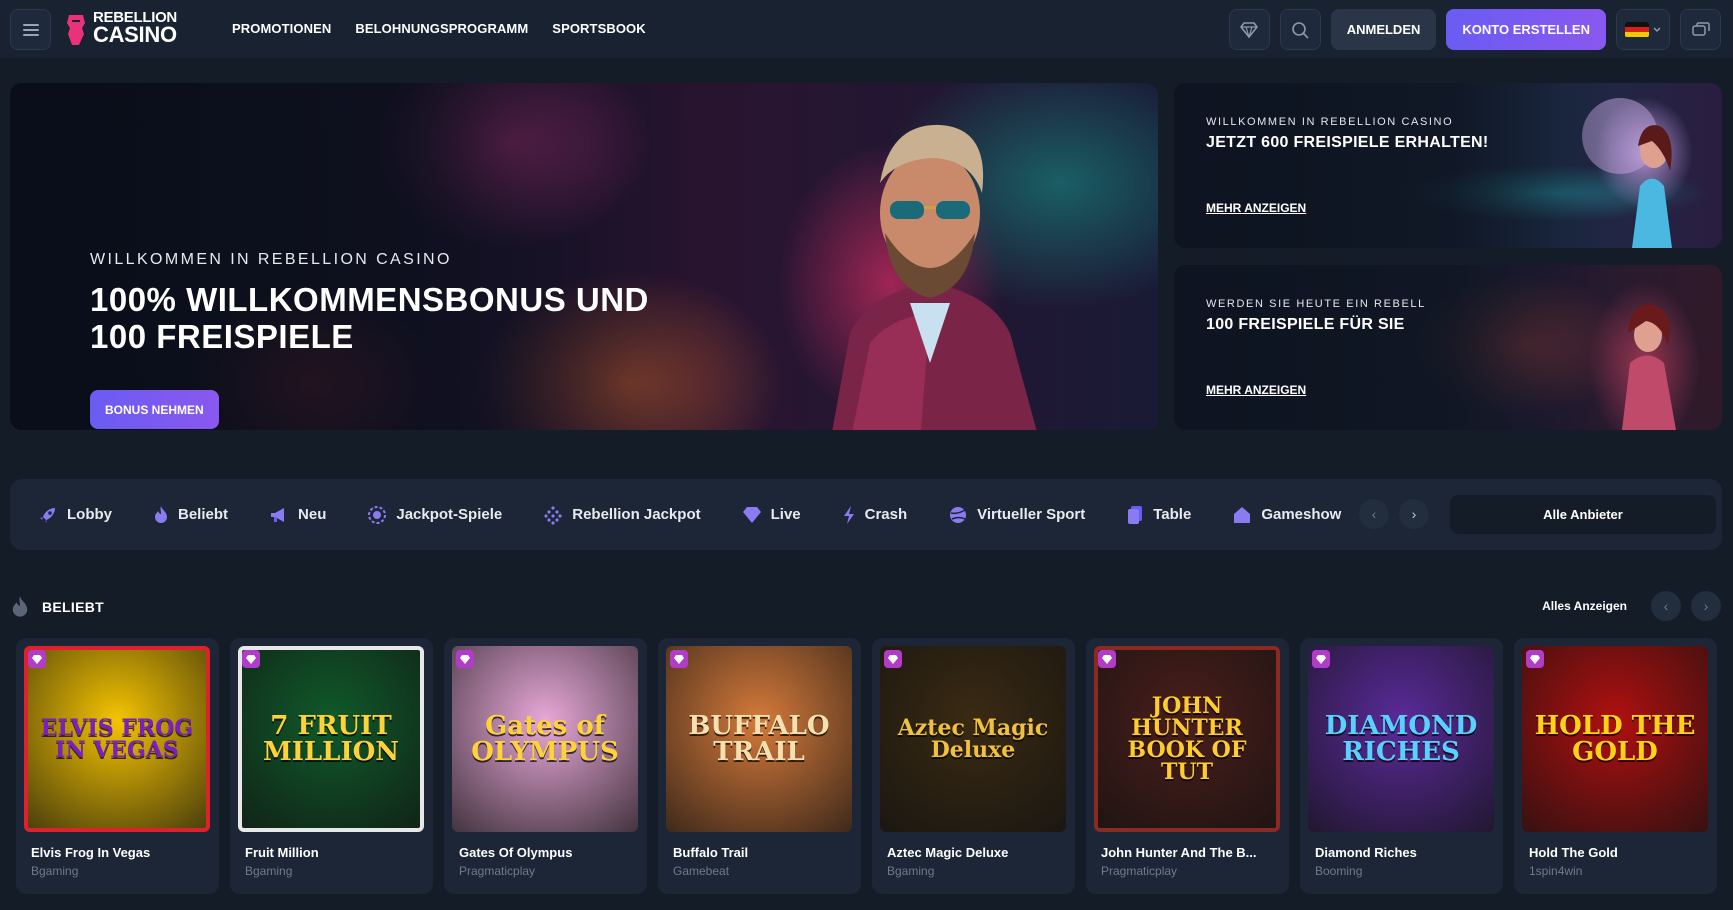 The height and width of the screenshot is (910, 1733). Describe the element at coordinates (874, 515) in the screenshot. I see `category-crash: Crash` at that location.